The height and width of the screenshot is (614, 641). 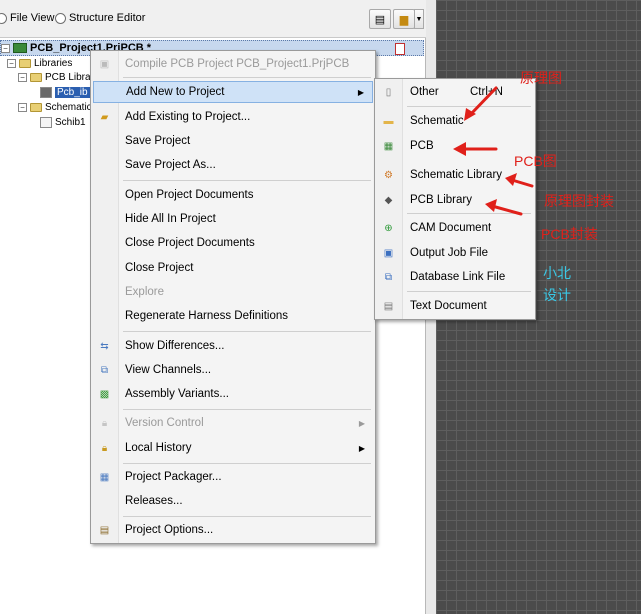 What do you see at coordinates (579, 201) in the screenshot?
I see `annotation-schematic-library: 原理图封装` at bounding box center [579, 201].